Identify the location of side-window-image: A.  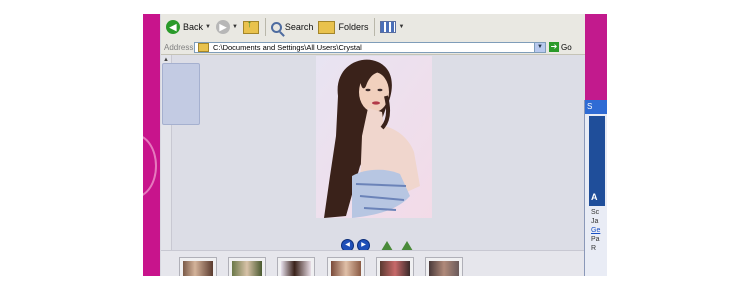
(597, 161).